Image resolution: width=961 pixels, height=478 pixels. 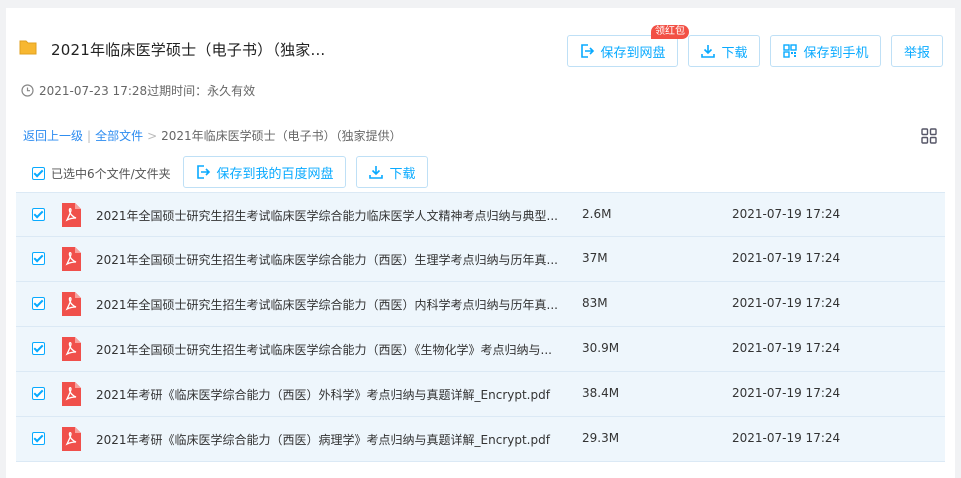 What do you see at coordinates (147, 91) in the screenshot?
I see `expire-text: 2021-07-23 17:28过期时间：永久有效` at bounding box center [147, 91].